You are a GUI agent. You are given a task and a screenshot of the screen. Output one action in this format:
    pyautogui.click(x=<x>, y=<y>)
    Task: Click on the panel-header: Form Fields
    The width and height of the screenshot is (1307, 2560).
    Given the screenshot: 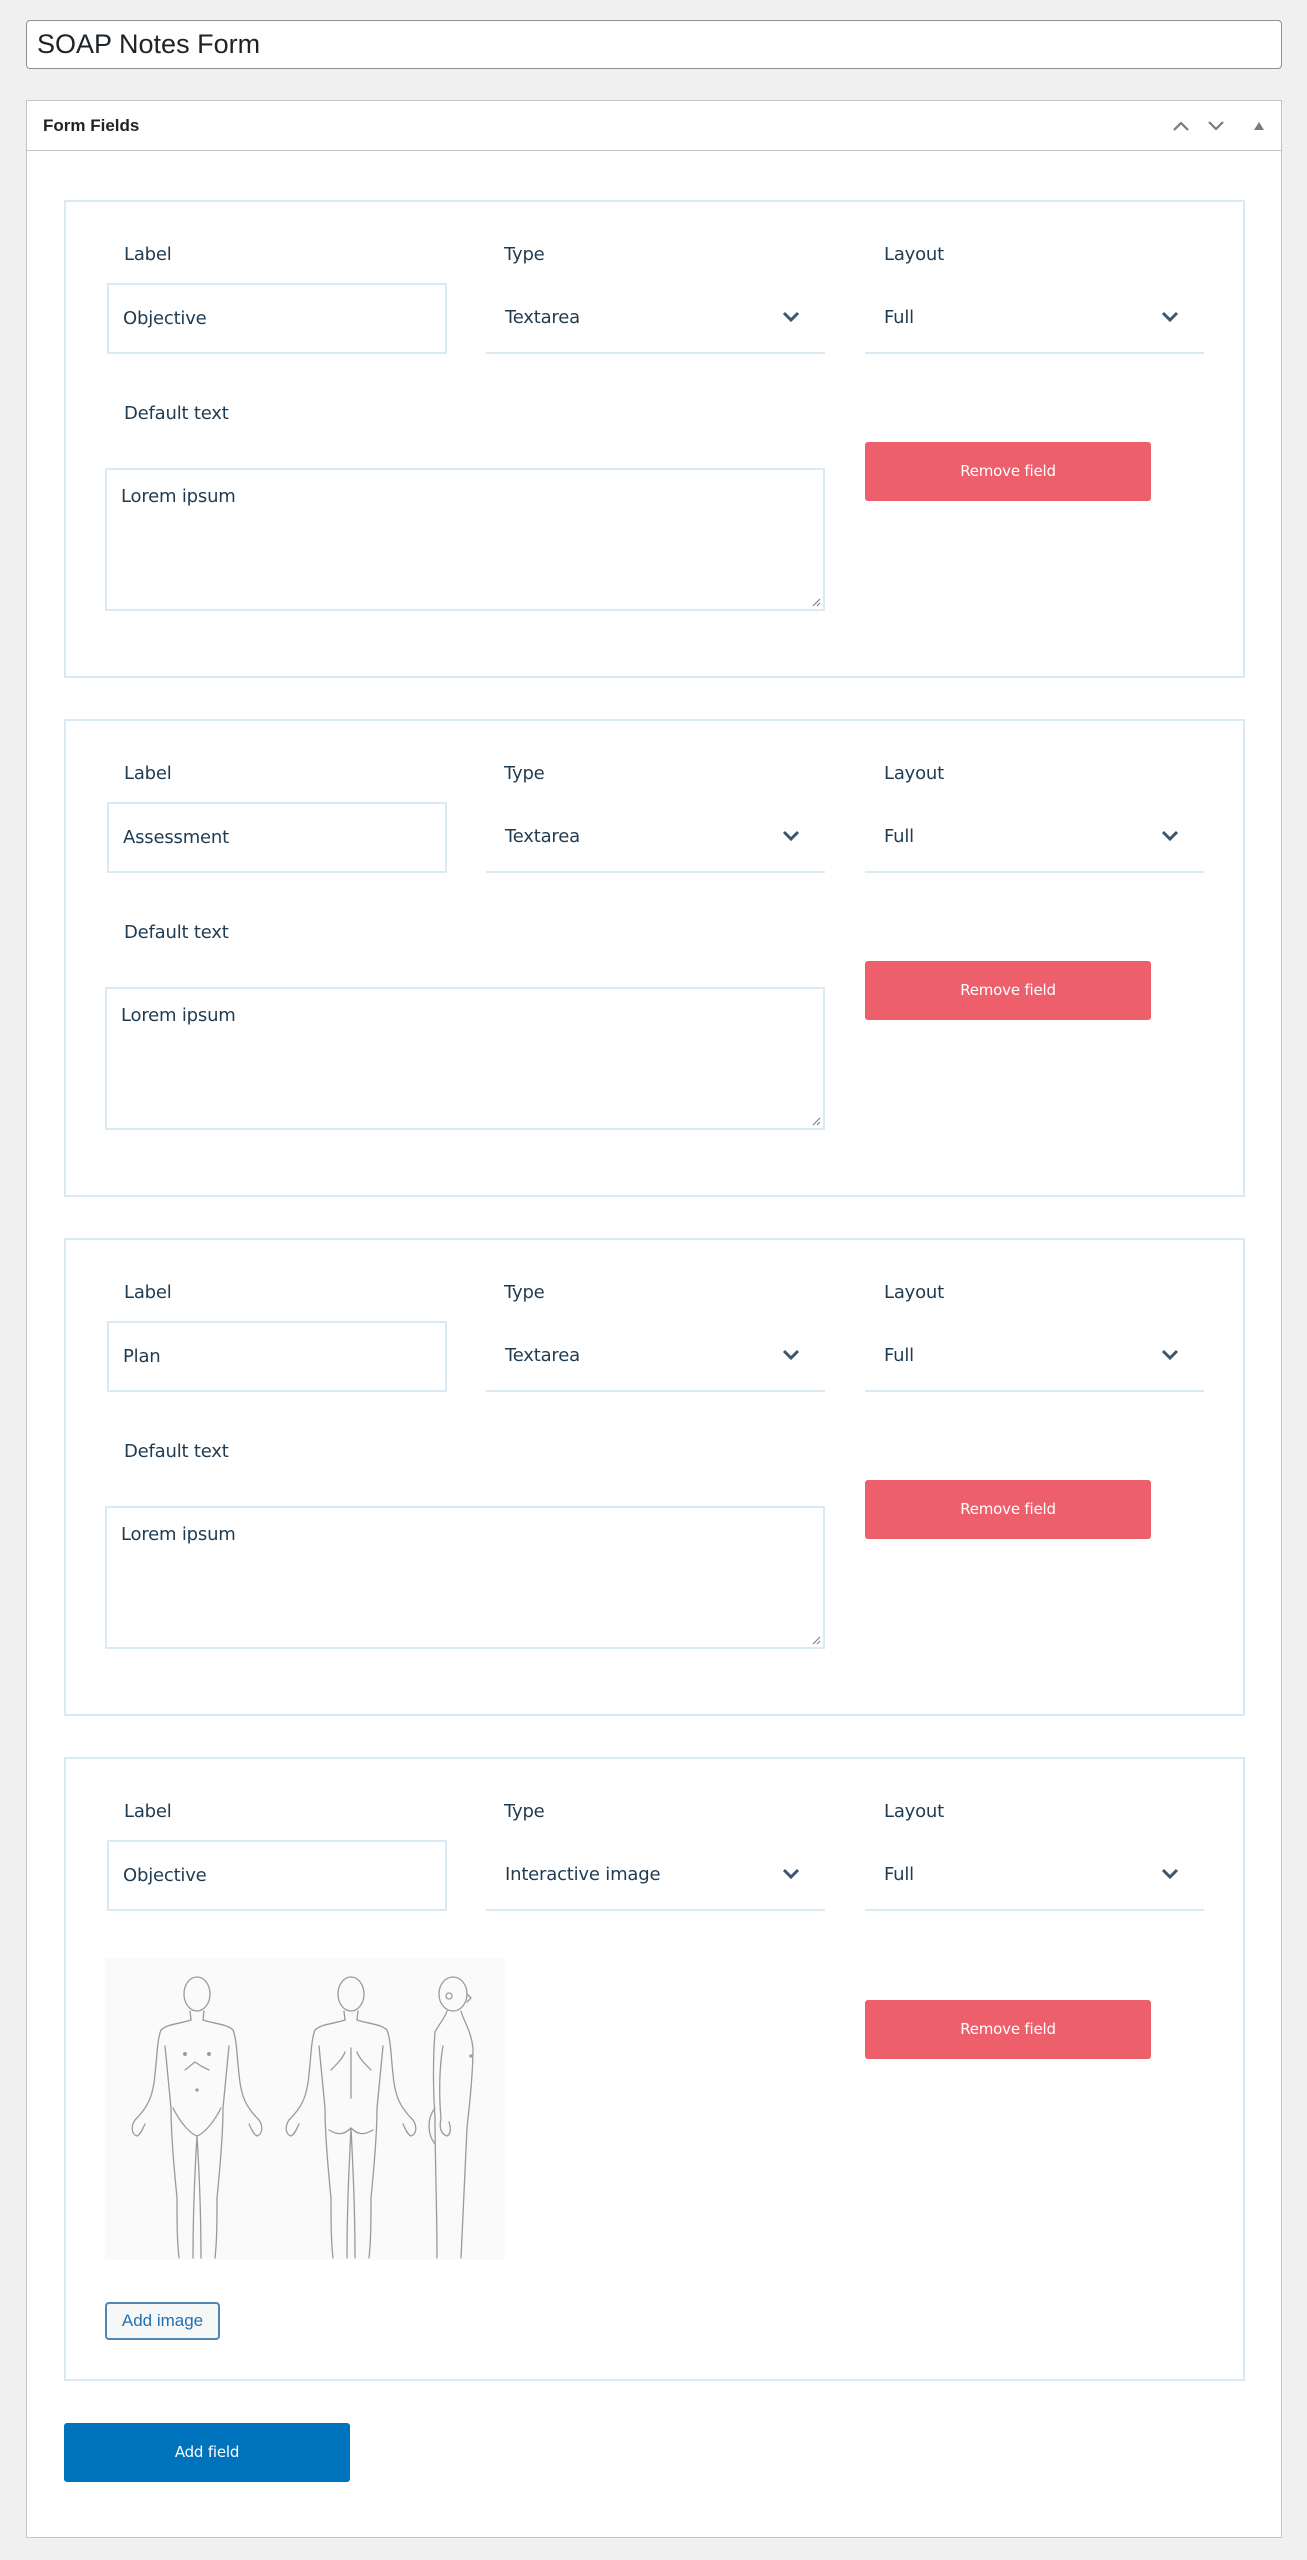 What is the action you would take?
    pyautogui.click(x=654, y=126)
    